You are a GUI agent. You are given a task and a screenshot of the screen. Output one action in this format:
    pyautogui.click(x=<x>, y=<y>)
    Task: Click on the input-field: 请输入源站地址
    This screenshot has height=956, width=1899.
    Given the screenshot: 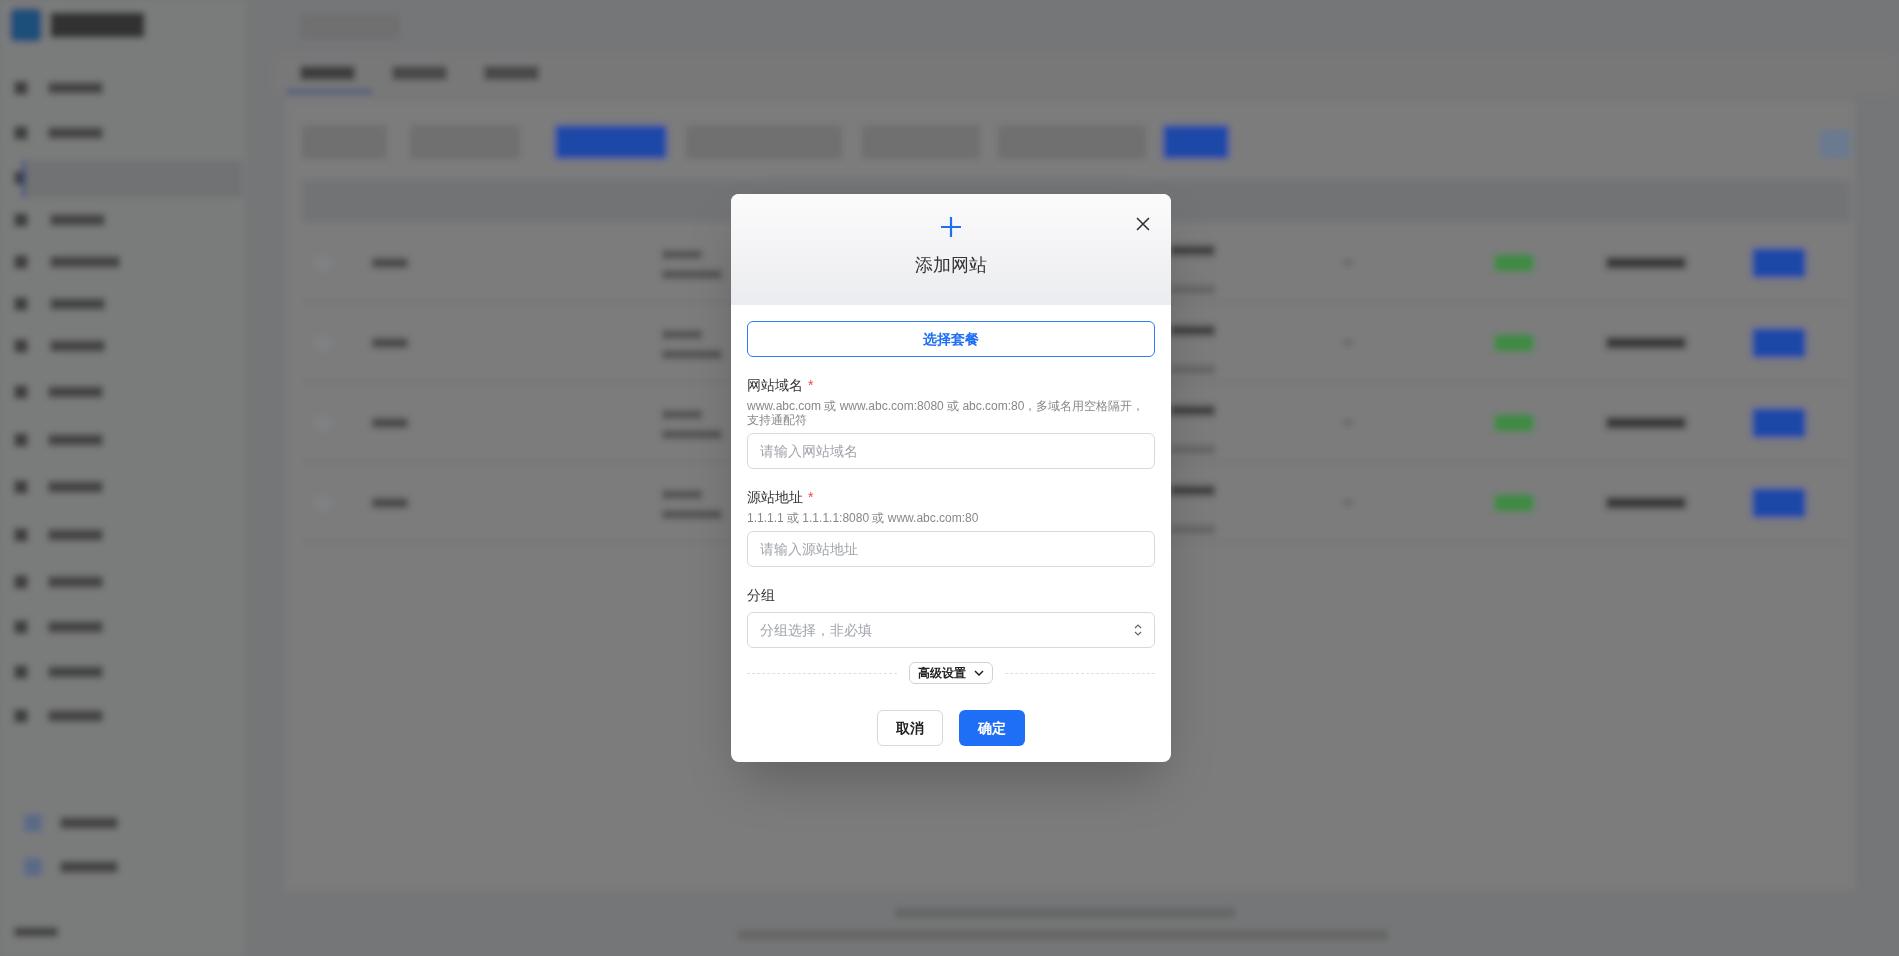 What is the action you would take?
    pyautogui.click(x=951, y=549)
    